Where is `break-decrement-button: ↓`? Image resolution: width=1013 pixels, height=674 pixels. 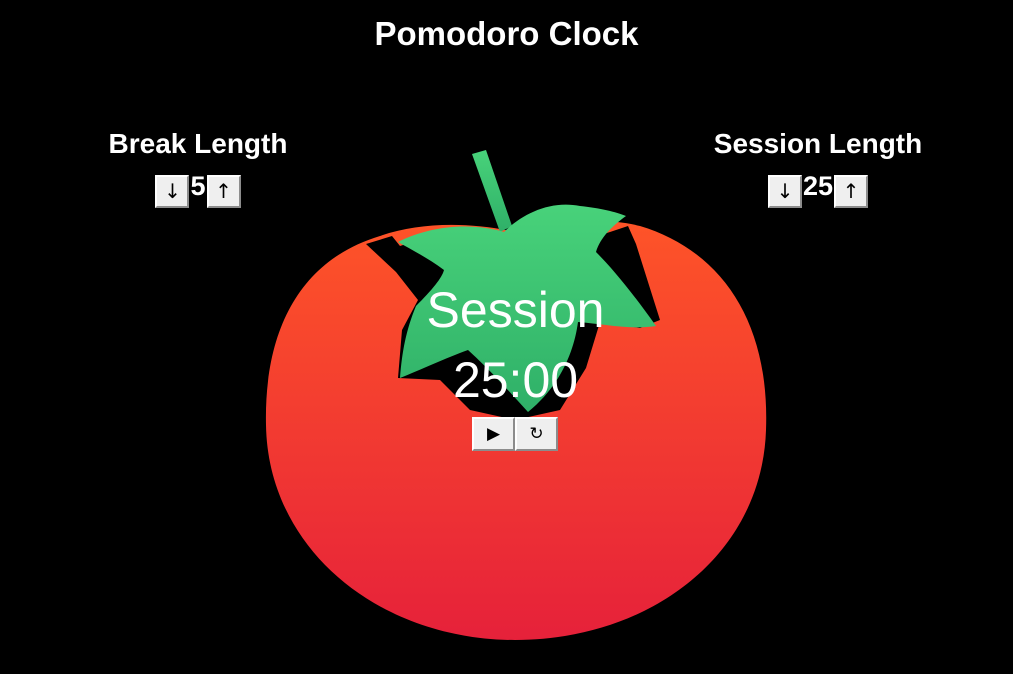
break-decrement-button: ↓ is located at coordinates (172, 191).